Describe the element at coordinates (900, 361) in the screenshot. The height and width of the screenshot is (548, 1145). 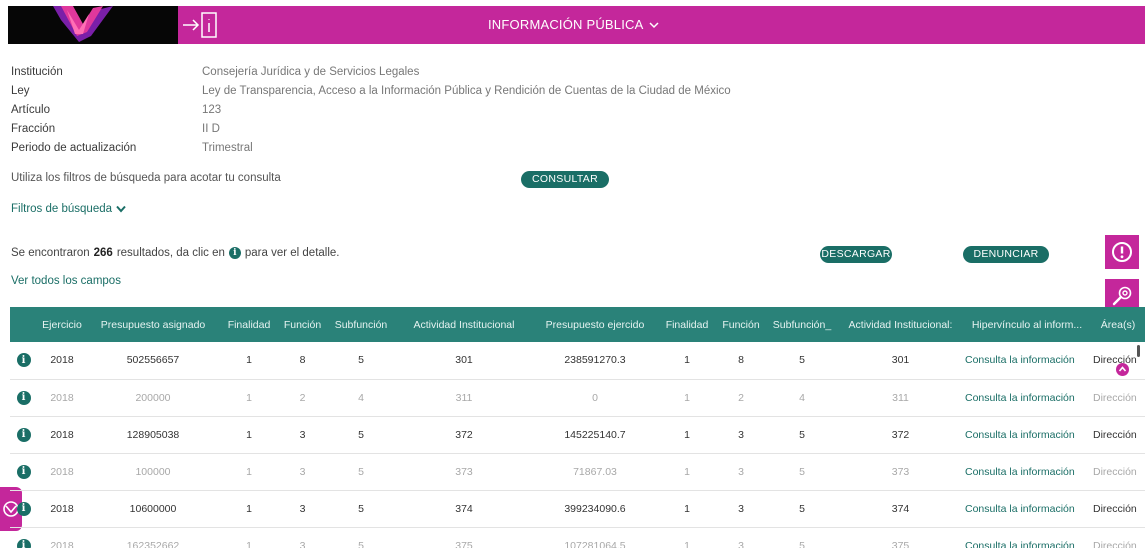
I see `table-cell: 301` at that location.